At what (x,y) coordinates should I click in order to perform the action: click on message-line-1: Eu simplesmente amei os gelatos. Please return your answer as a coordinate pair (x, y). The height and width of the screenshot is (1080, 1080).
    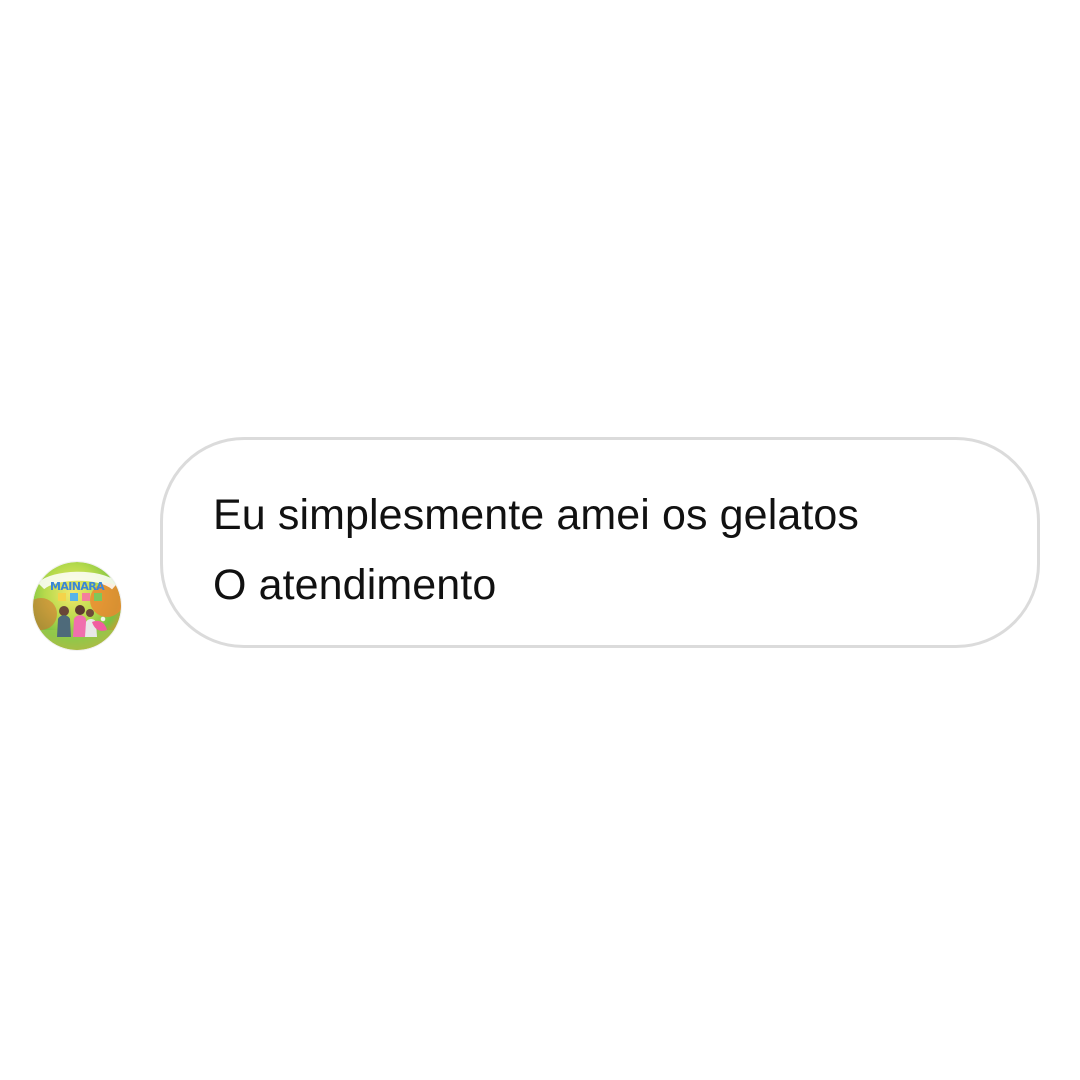
    Looking at the image, I should click on (536, 515).